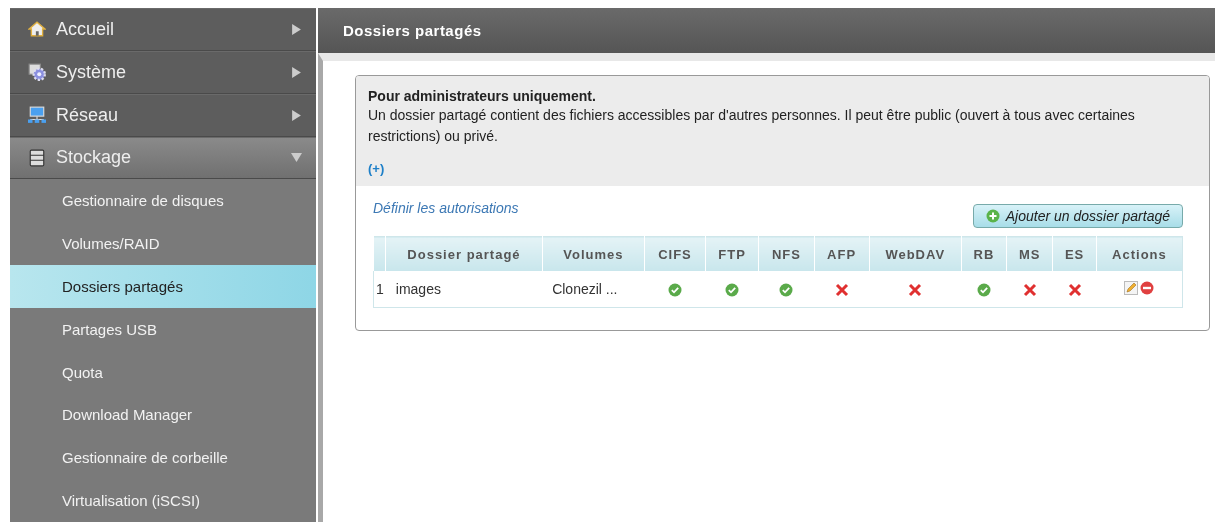 The image size is (1215, 522). What do you see at coordinates (163, 29) in the screenshot?
I see `sidebar-item: Accueil` at bounding box center [163, 29].